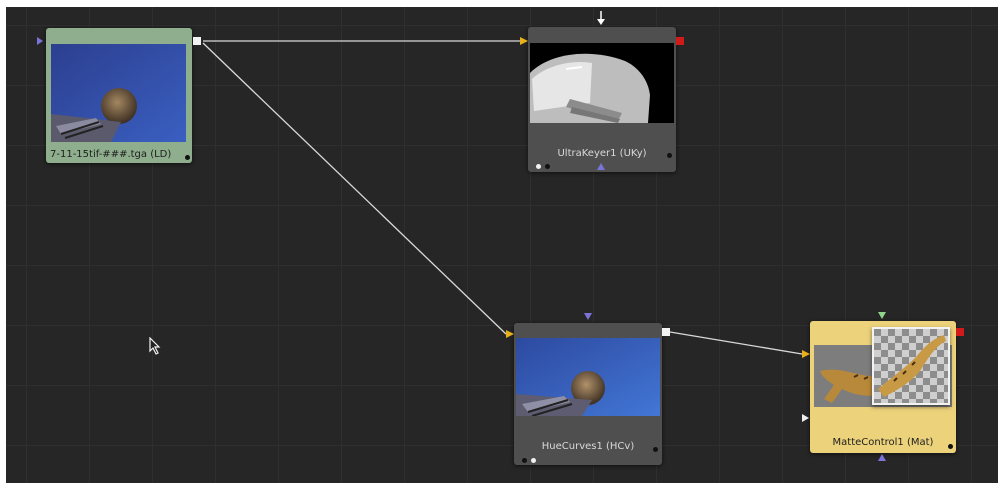  What do you see at coordinates (538, 166) in the screenshot?
I see `ultrakeyer-view-a` at bounding box center [538, 166].